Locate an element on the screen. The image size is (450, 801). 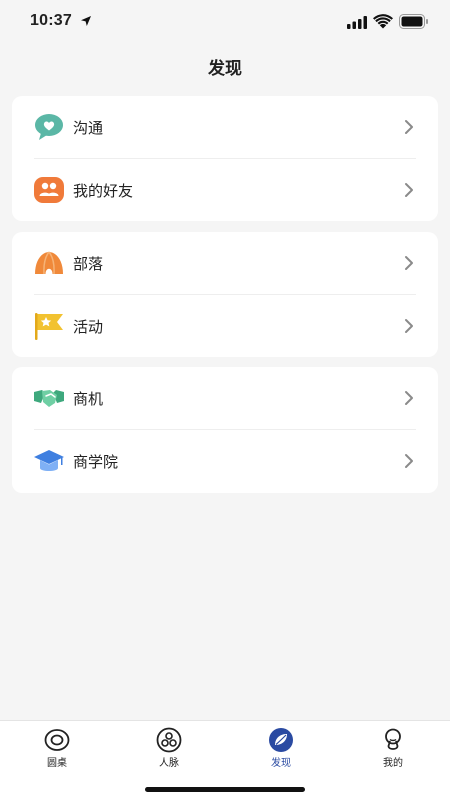
tab-label: 发现 is located at coordinates (281, 763).